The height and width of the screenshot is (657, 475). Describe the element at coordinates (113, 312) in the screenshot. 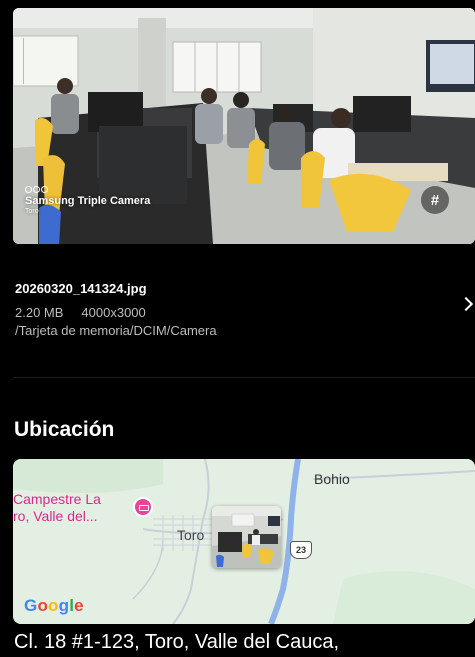

I see `file-resolution: 4000x3000` at that location.